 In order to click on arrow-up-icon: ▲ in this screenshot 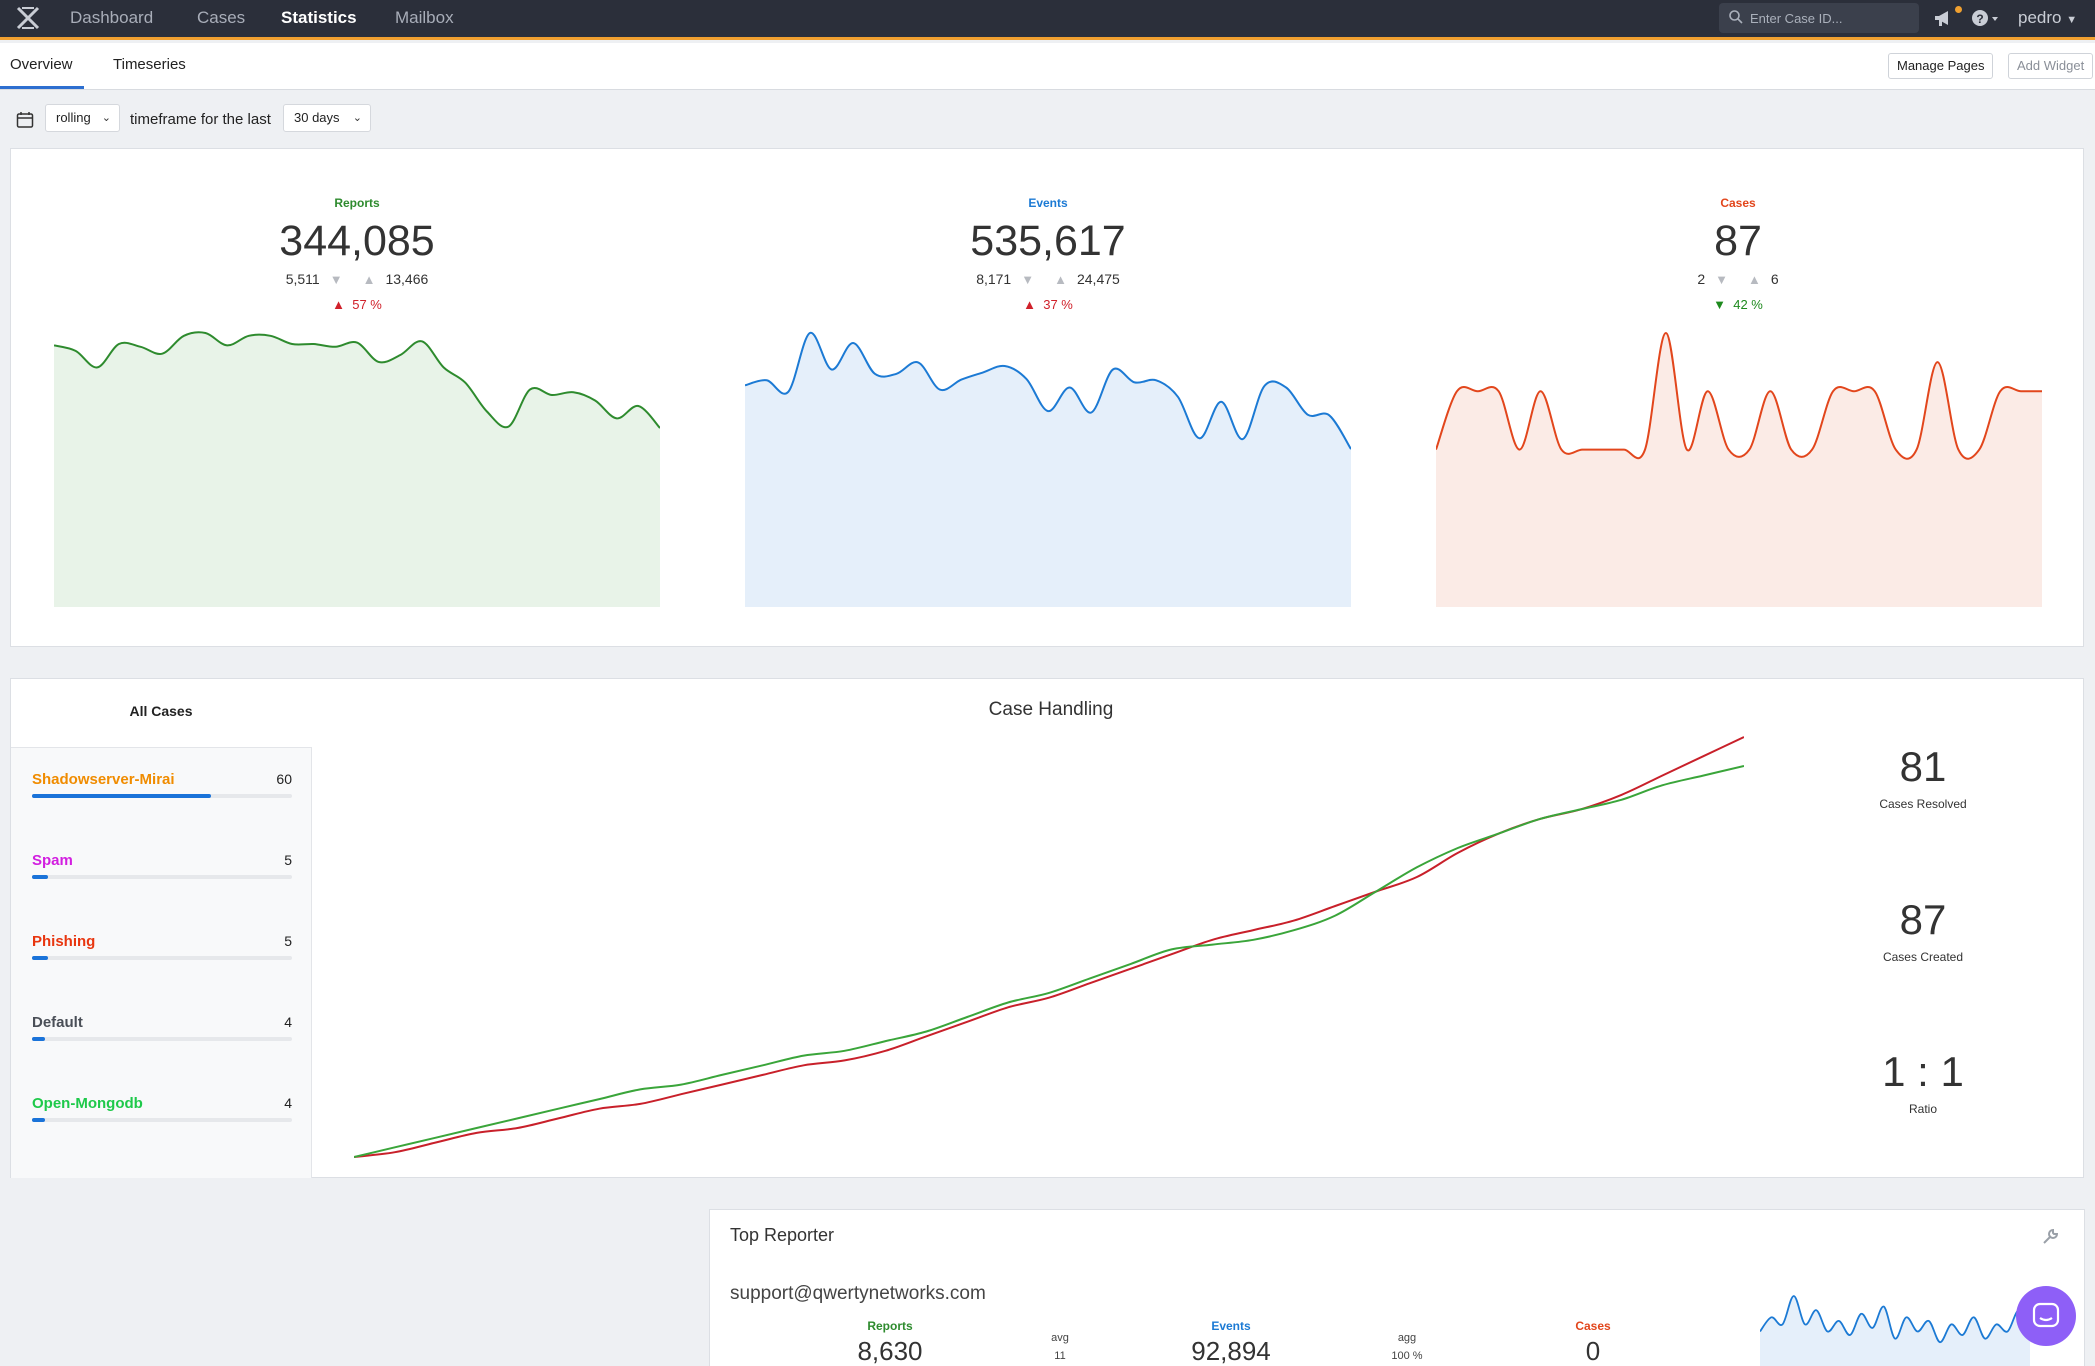, I will do `click(1029, 304)`.